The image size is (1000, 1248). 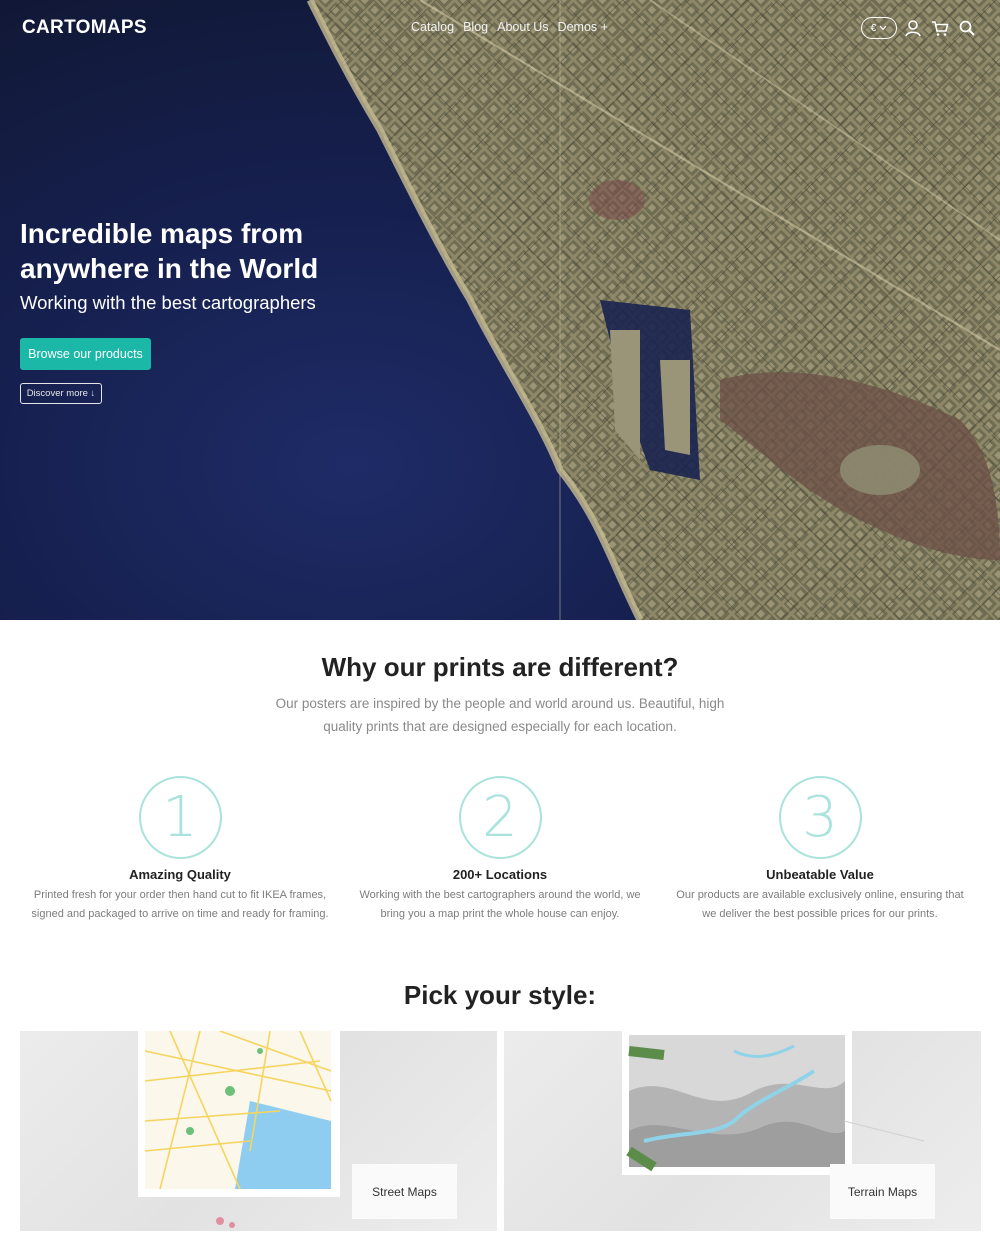 What do you see at coordinates (967, 28) in the screenshot?
I see `search-icon` at bounding box center [967, 28].